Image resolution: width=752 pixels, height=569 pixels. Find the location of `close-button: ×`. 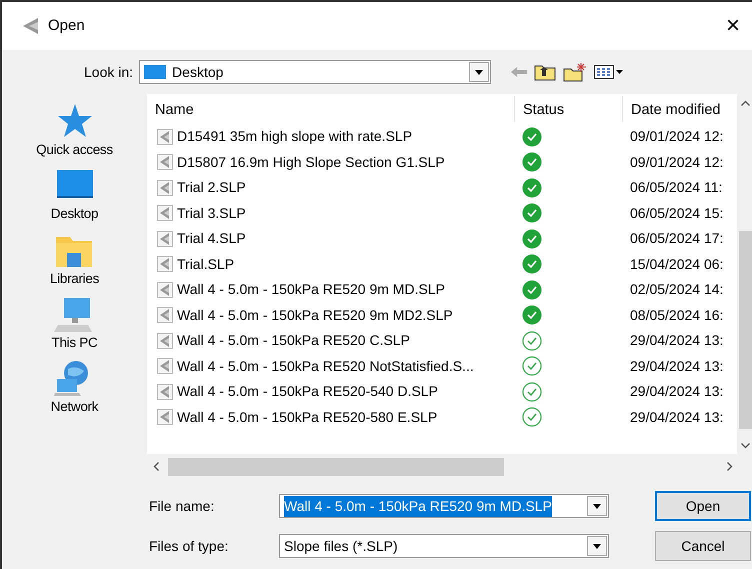

close-button: × is located at coordinates (733, 26).